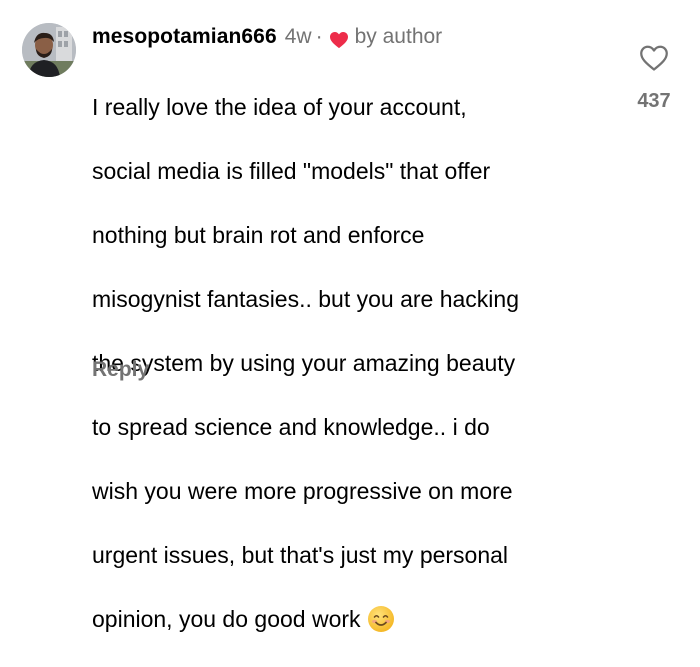 The width and height of the screenshot is (700, 667). Describe the element at coordinates (654, 78) in the screenshot. I see `like-area: 437` at that location.